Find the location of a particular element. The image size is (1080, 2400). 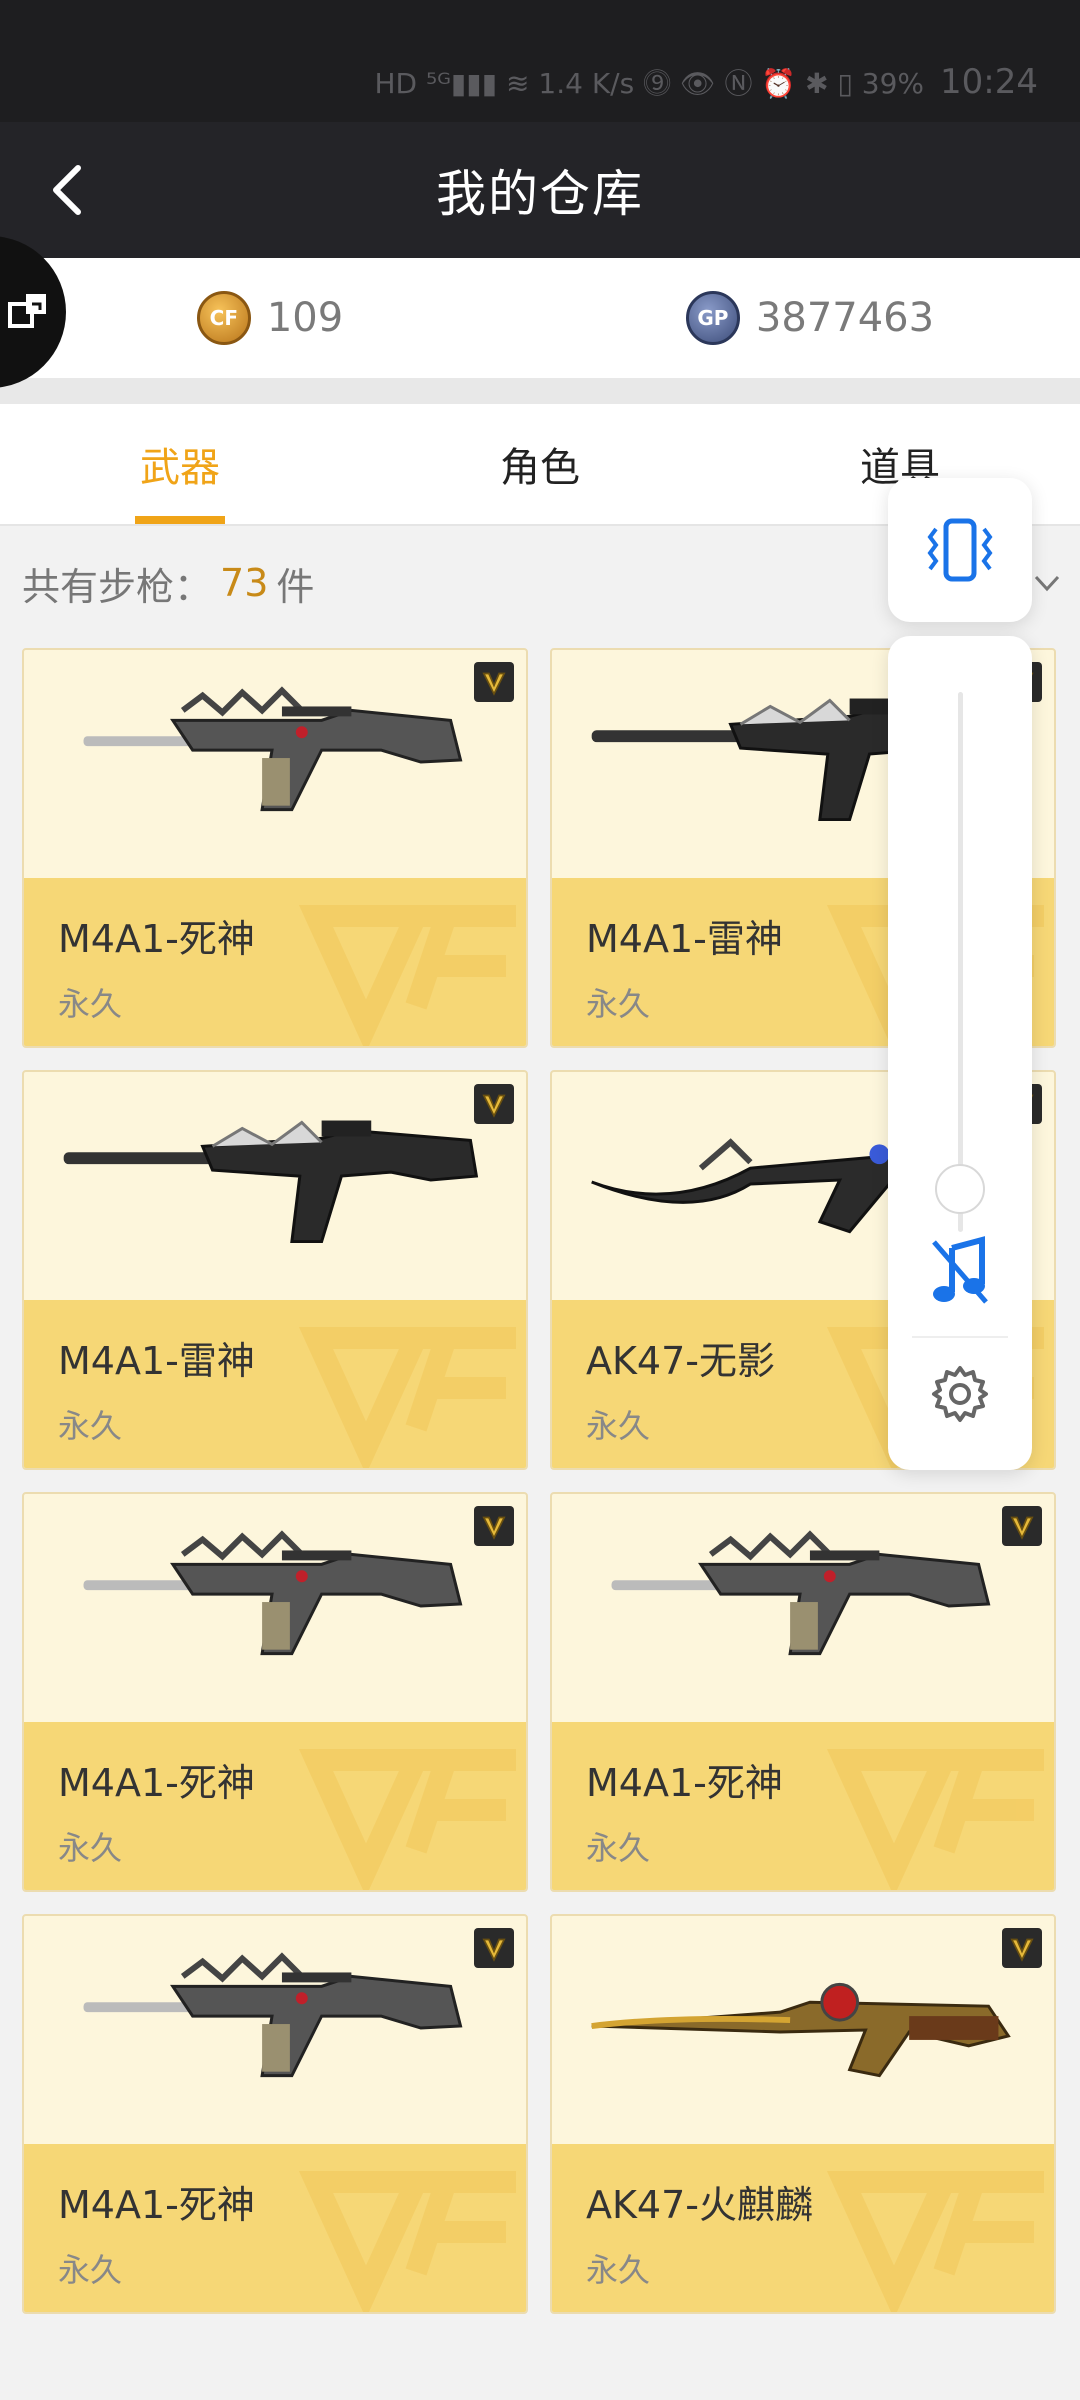

vibrate-toggle is located at coordinates (960, 550).